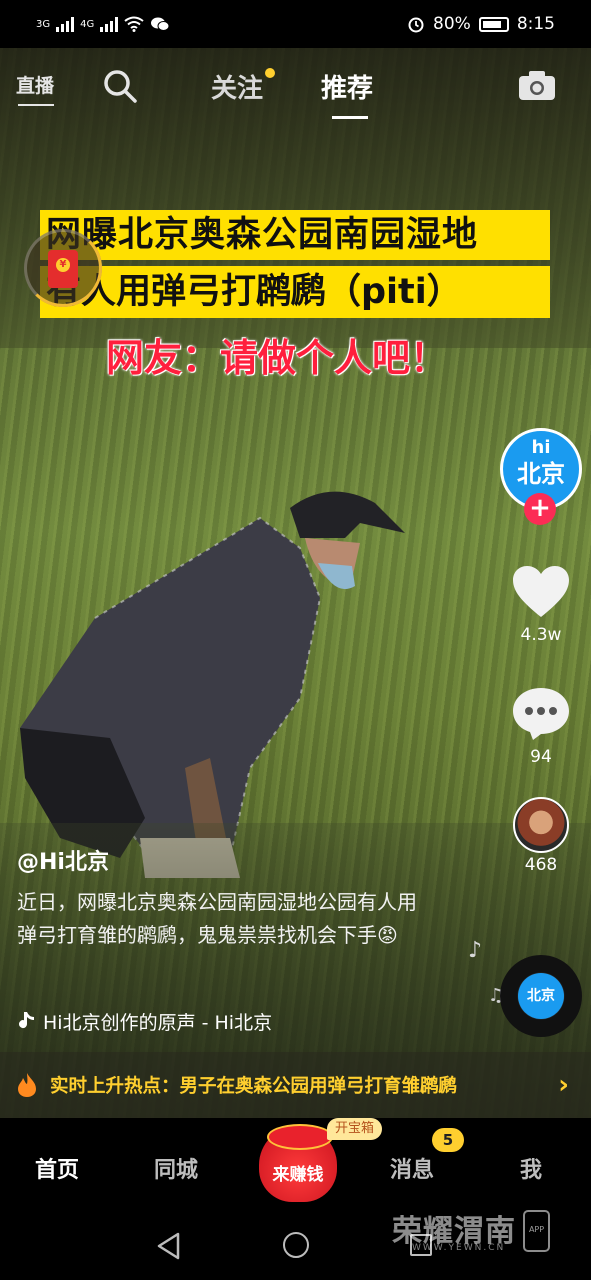  Describe the element at coordinates (36, 86) in the screenshot. I see `live-button: 直播` at that location.